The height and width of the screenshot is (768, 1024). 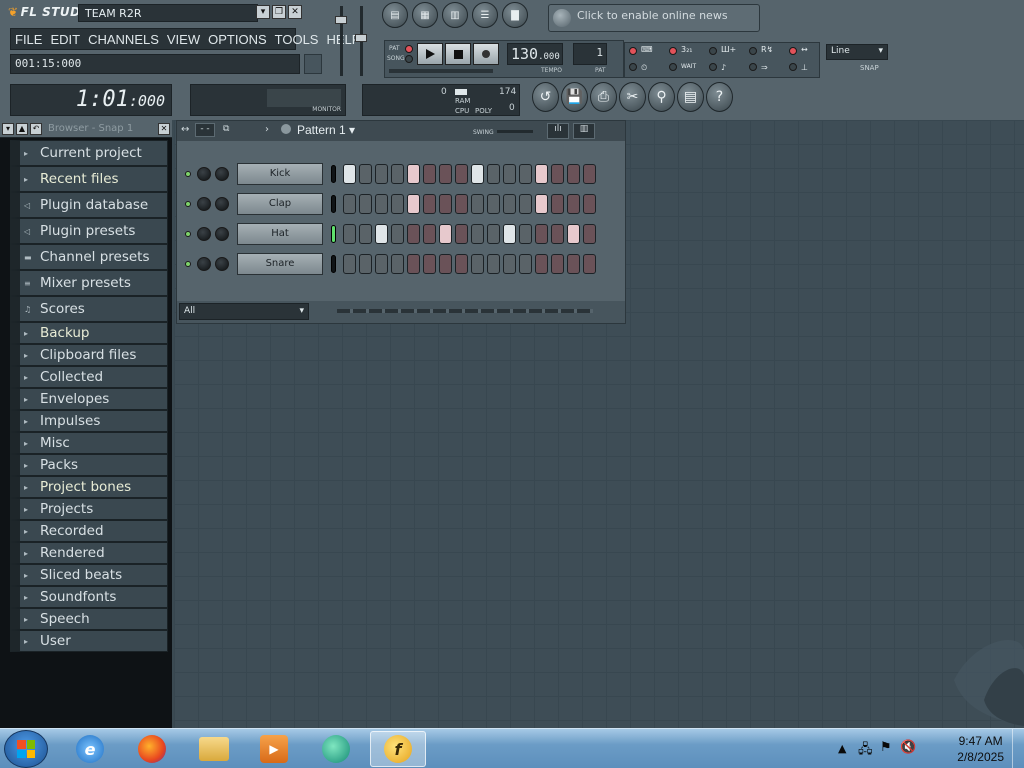 I want to click on browser-item-packs: ▸ Packs, so click(x=89, y=465).